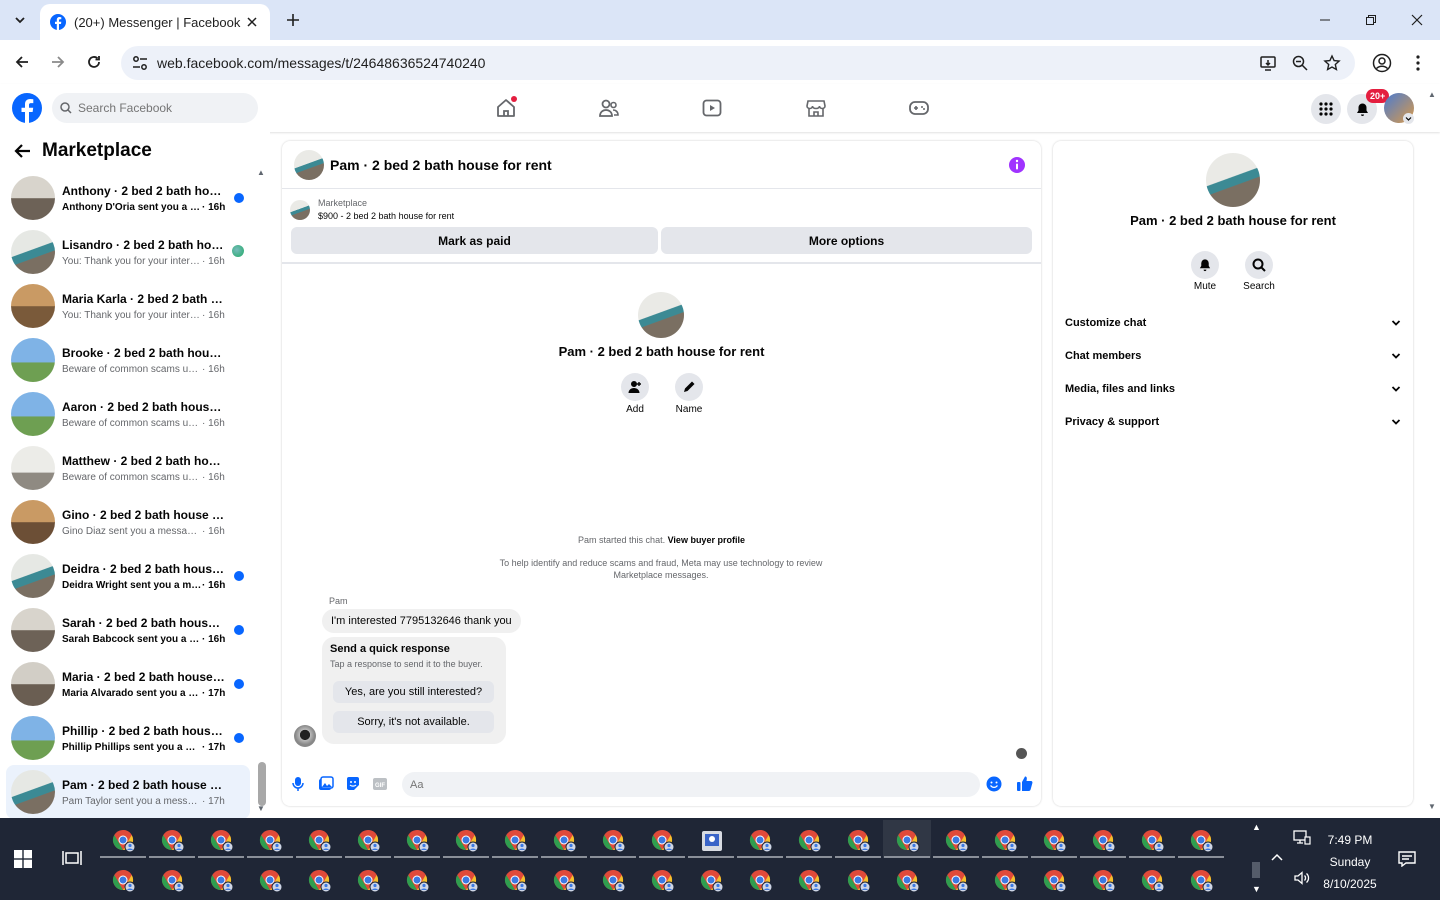 The width and height of the screenshot is (1440, 900). I want to click on back-button, so click(22, 62).